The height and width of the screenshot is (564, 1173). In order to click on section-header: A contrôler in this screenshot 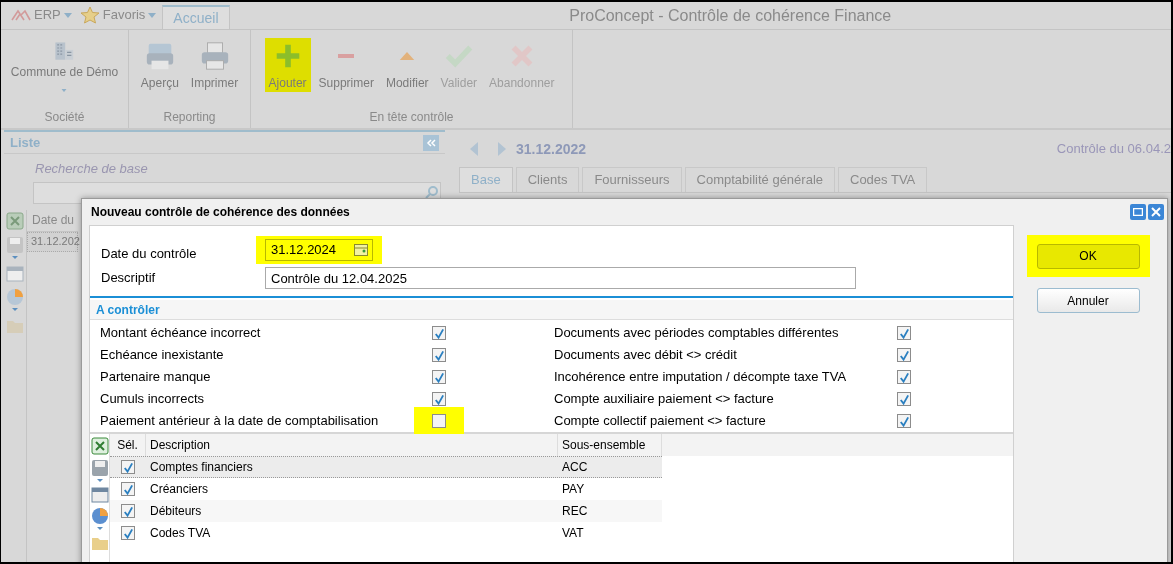, I will do `click(128, 310)`.